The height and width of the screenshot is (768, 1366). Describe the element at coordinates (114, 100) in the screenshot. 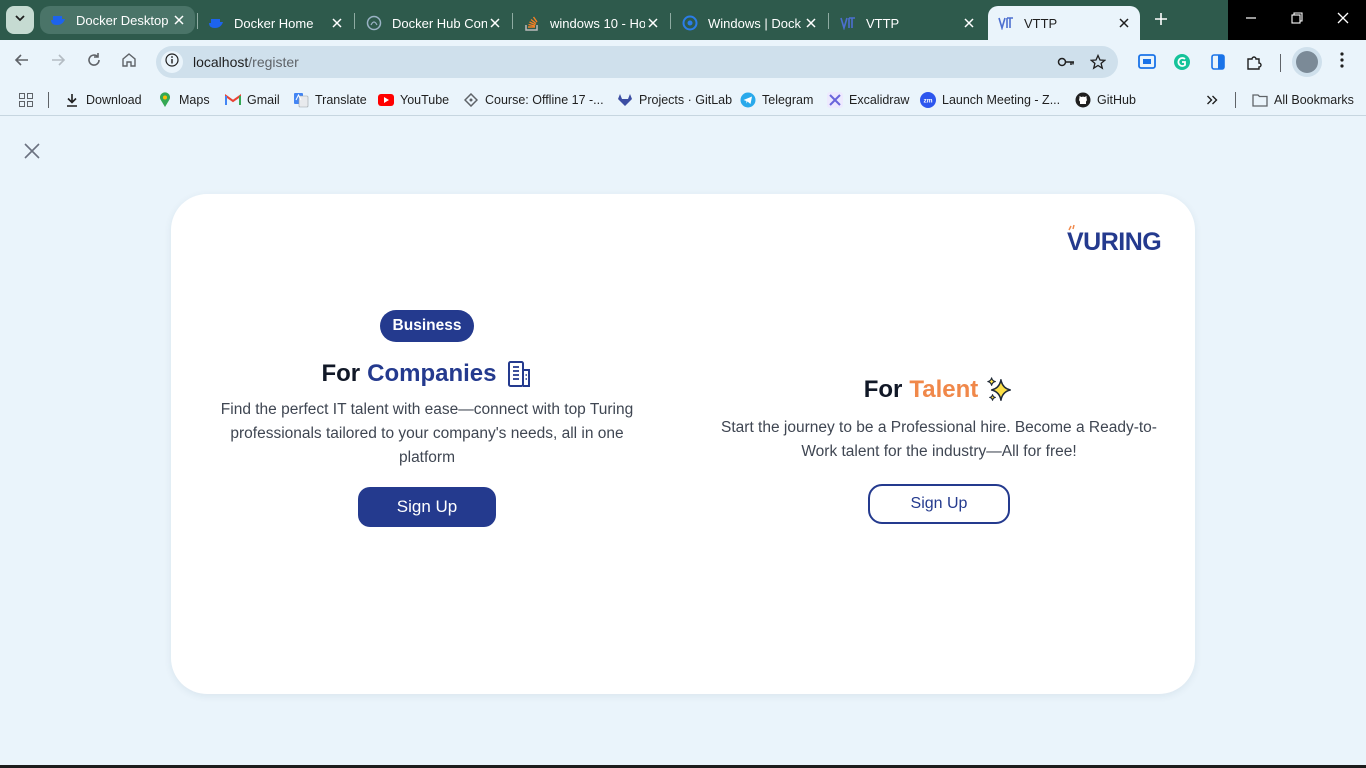

I see `bookmark-label: Download` at that location.